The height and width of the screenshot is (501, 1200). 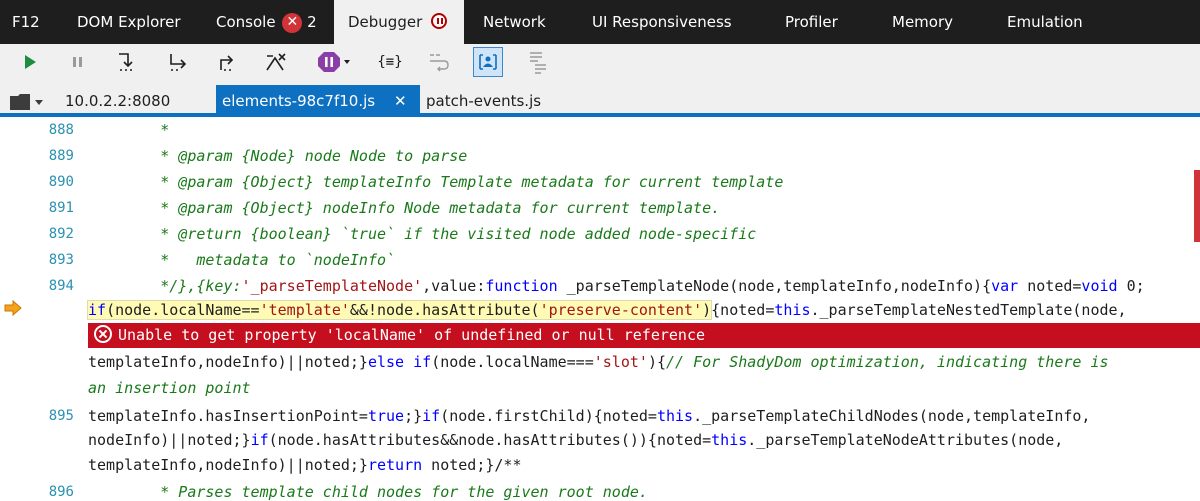 I want to click on tab-debugger: Debugger, so click(x=399, y=22).